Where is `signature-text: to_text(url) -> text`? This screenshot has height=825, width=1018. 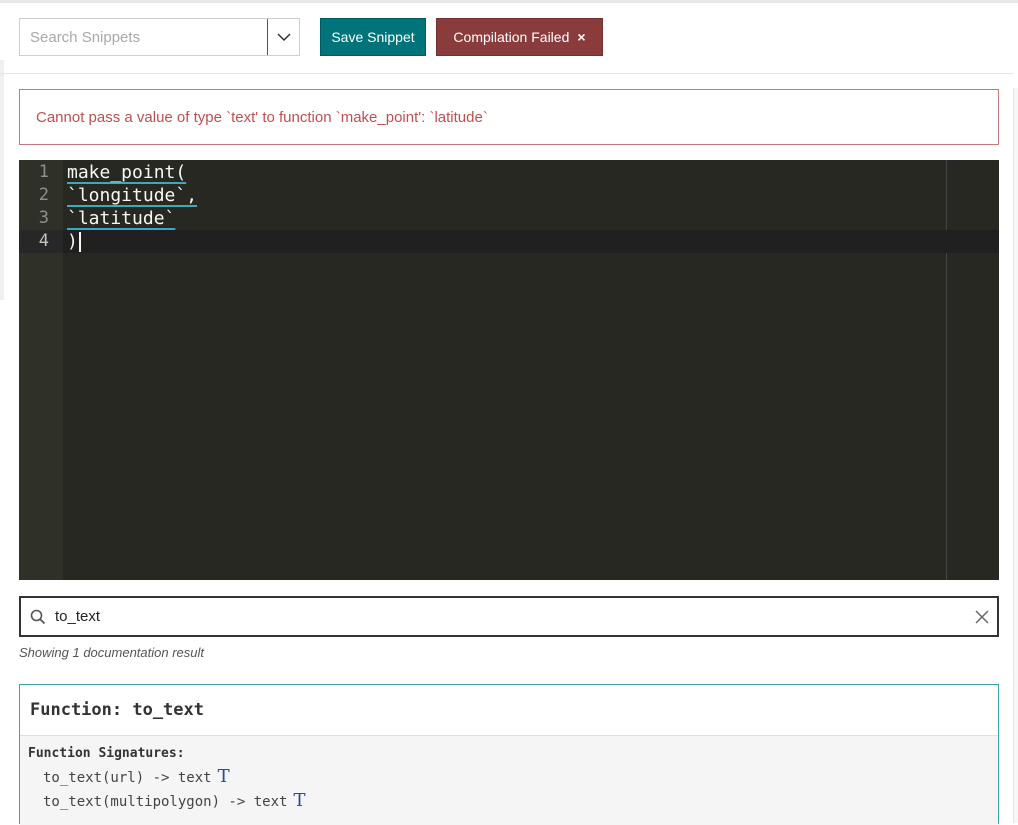 signature-text: to_text(url) -> text is located at coordinates (127, 778).